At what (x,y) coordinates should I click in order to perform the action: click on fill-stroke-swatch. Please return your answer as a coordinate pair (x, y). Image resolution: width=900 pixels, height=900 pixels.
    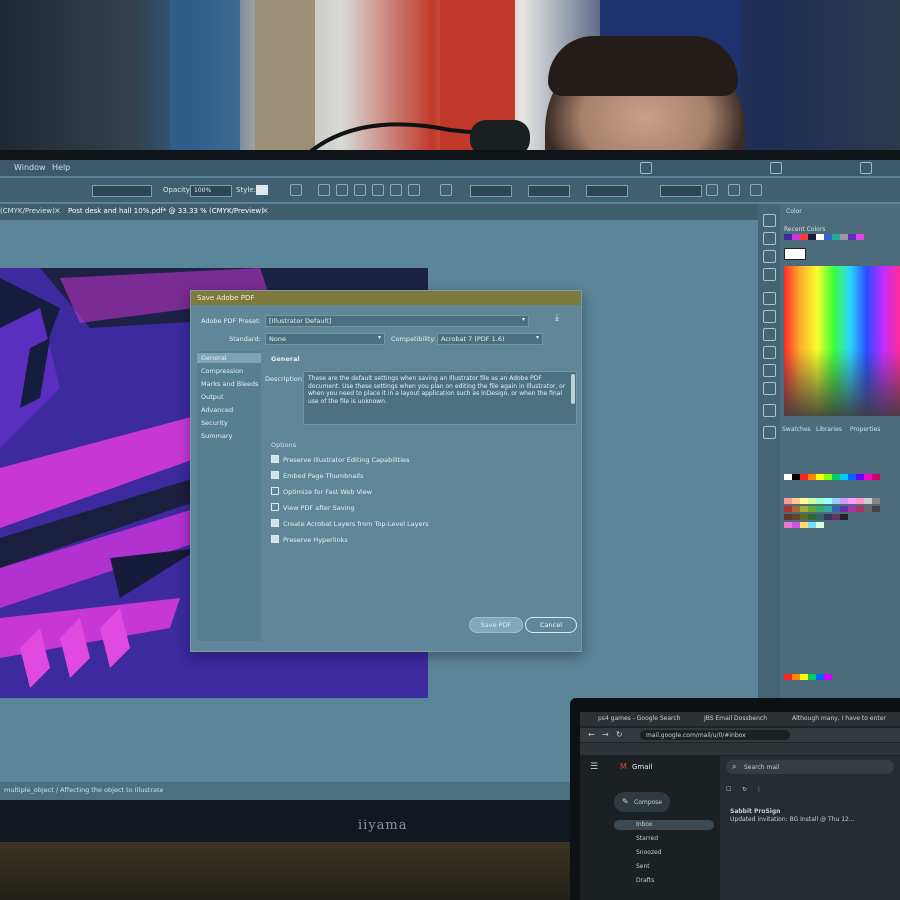
    Looking at the image, I should click on (795, 254).